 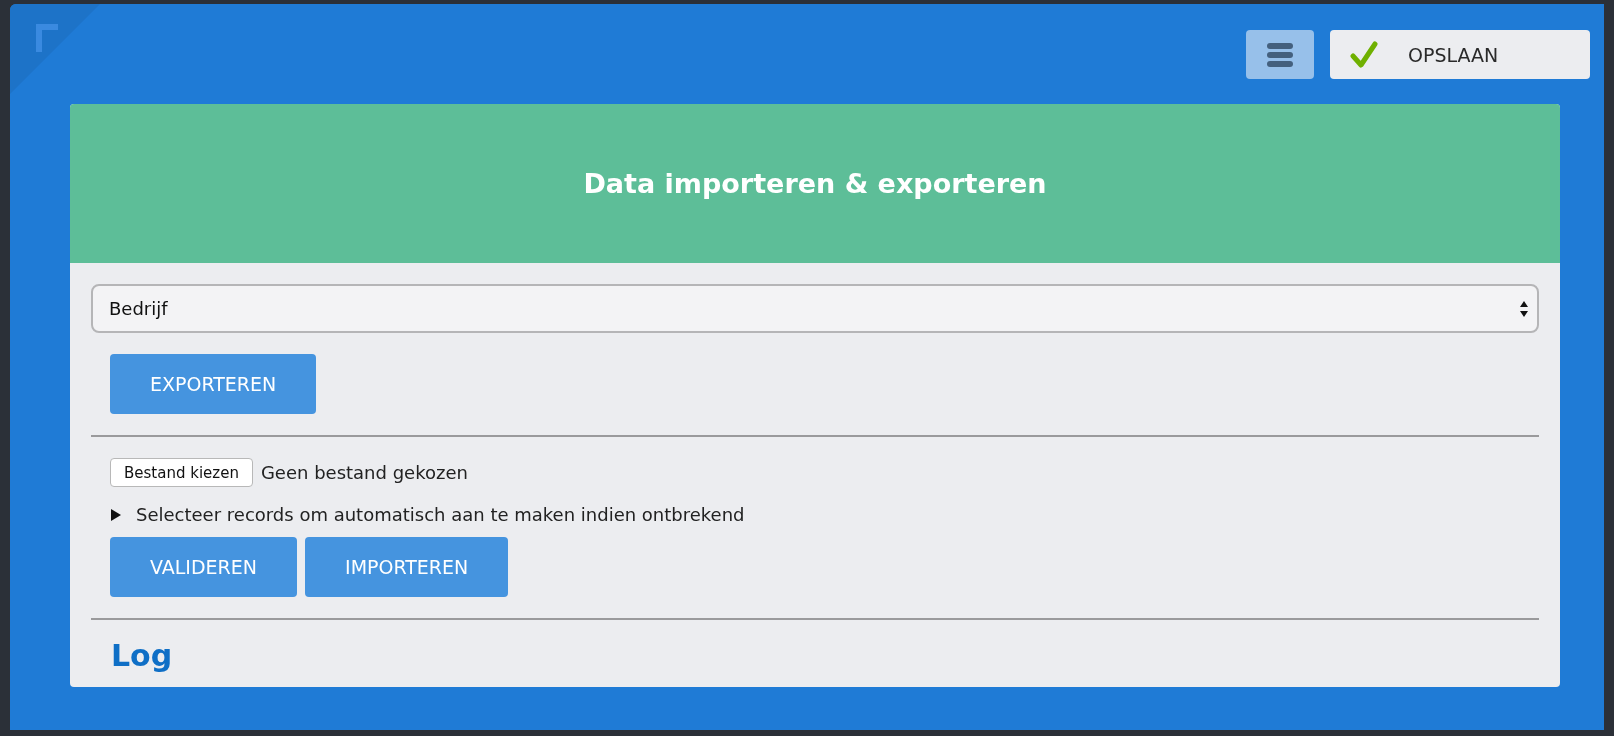 I want to click on file-status-text: Geen bestand gekozen, so click(x=364, y=472).